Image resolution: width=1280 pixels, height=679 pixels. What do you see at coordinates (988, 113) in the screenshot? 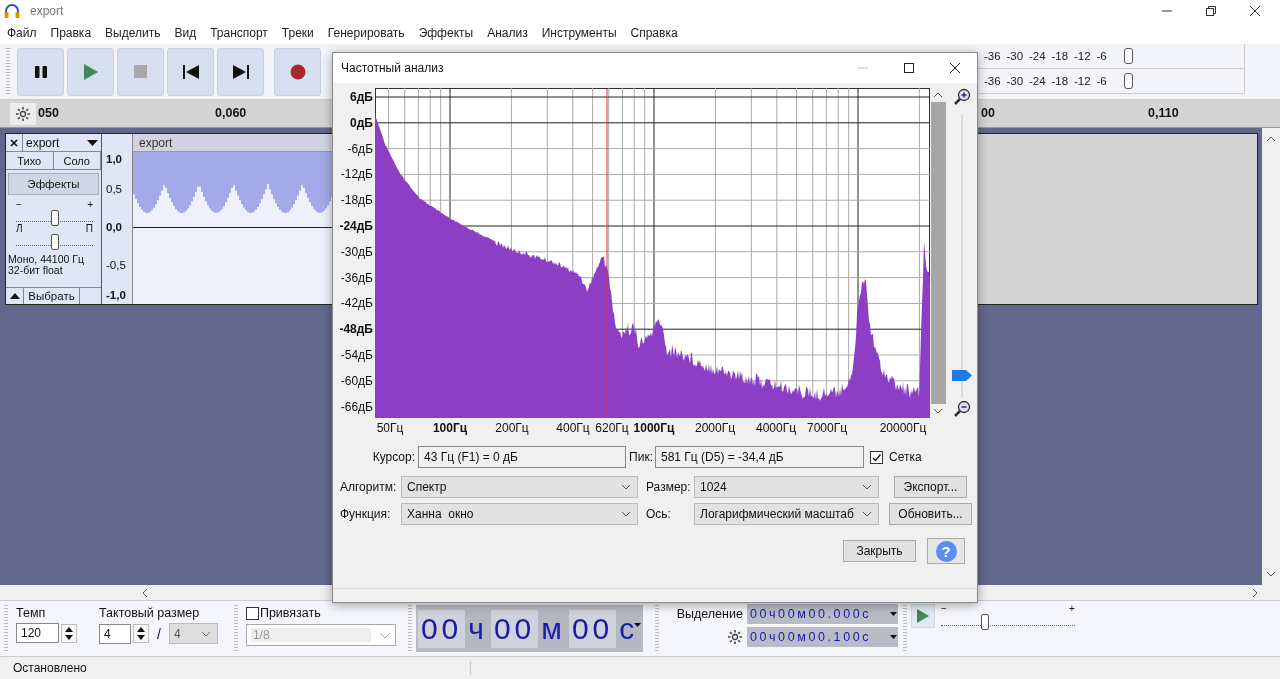
I see `ruler-label: 00` at bounding box center [988, 113].